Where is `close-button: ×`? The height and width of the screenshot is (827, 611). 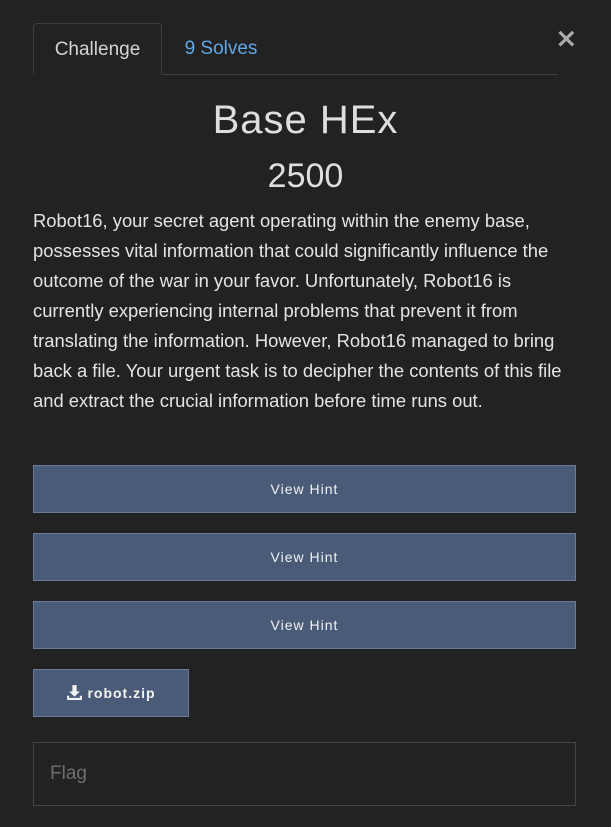
close-button: × is located at coordinates (566, 38).